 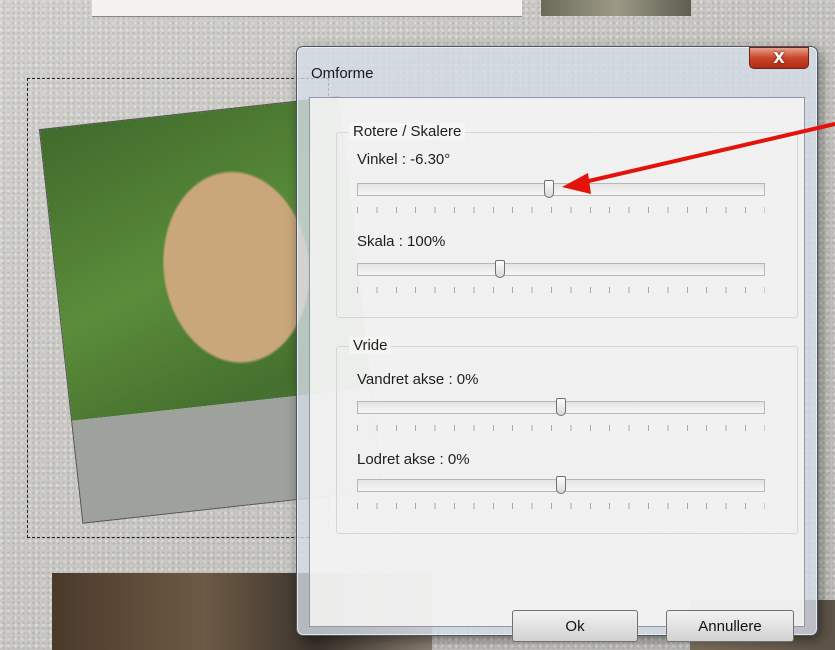 What do you see at coordinates (561, 269) in the screenshot?
I see `scale-slider` at bounding box center [561, 269].